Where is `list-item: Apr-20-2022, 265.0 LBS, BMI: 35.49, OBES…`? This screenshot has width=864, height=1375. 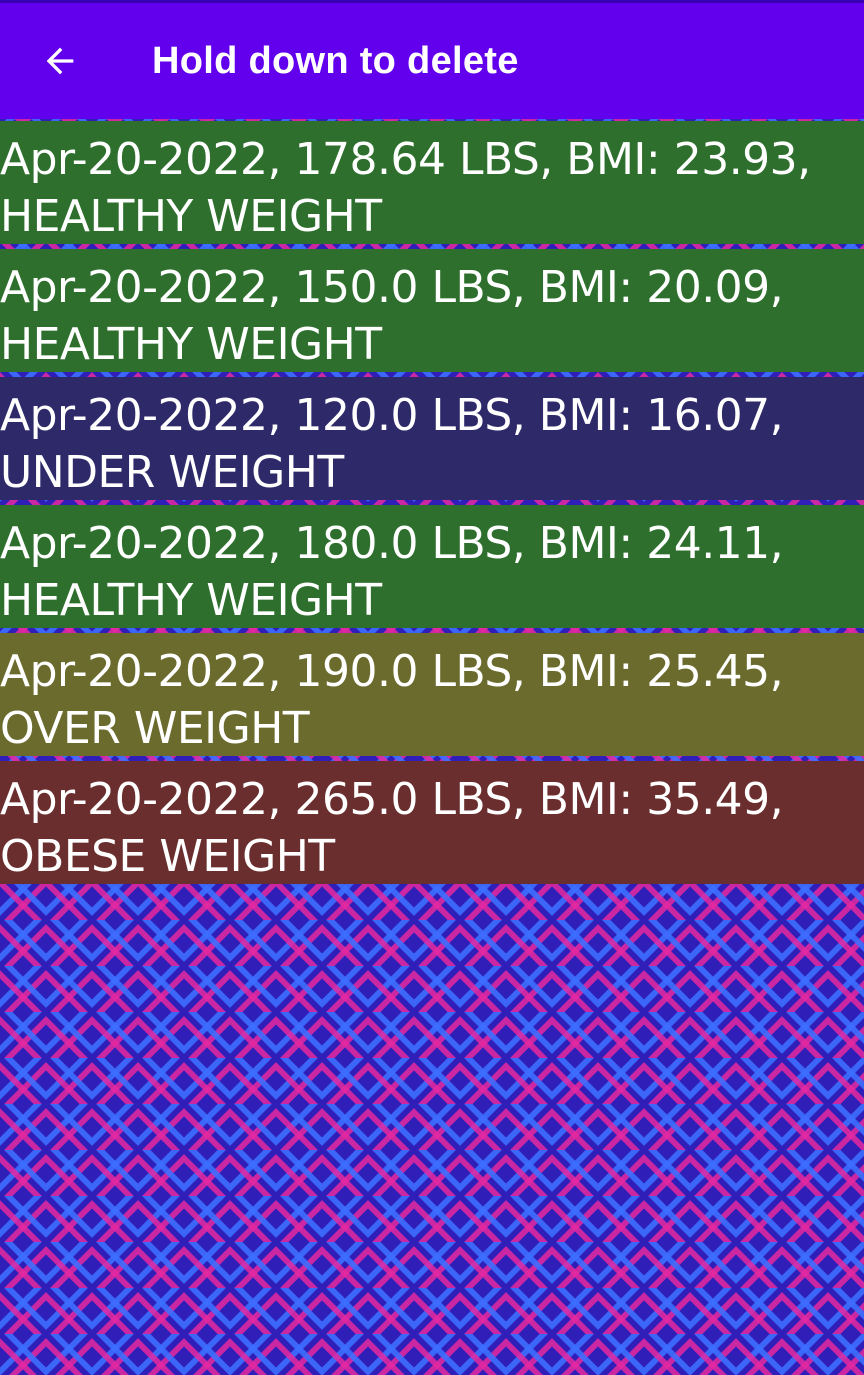
list-item: Apr-20-2022, 265.0 LBS, BMI: 35.49, OBES… is located at coordinates (432, 822).